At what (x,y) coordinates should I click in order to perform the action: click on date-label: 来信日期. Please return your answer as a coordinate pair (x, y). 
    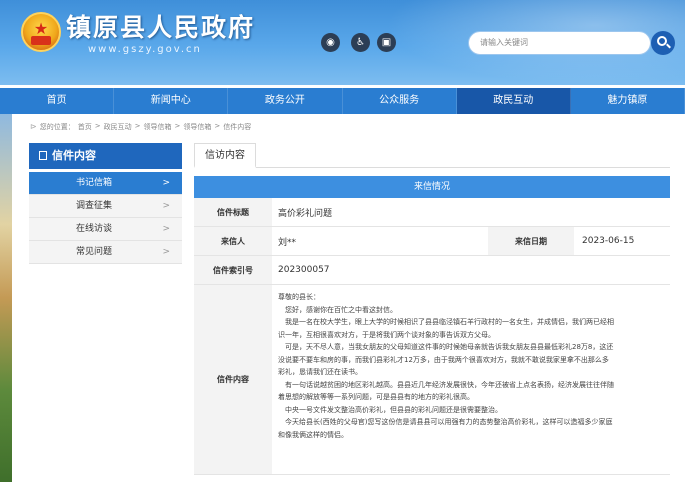
    Looking at the image, I should click on (531, 241).